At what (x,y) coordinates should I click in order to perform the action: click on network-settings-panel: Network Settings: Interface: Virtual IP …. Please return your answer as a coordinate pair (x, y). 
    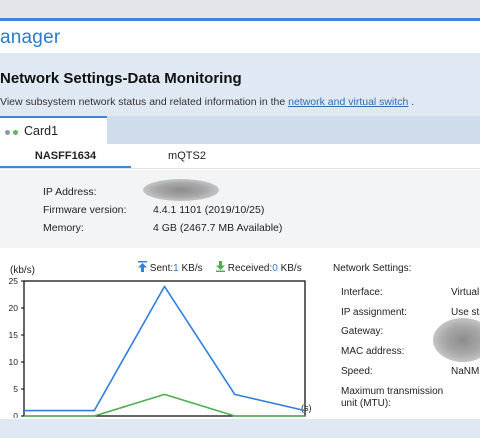
    Looking at the image, I should click on (406, 338).